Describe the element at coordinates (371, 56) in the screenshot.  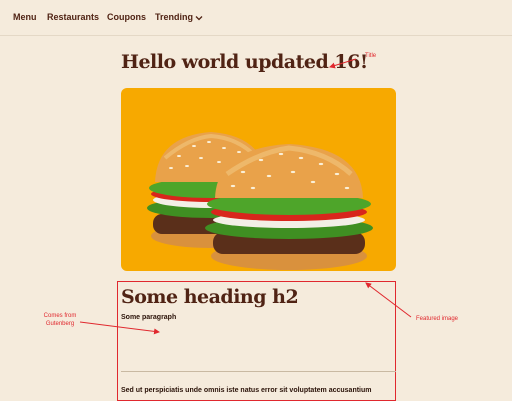
I see `annotation-title: Title` at that location.